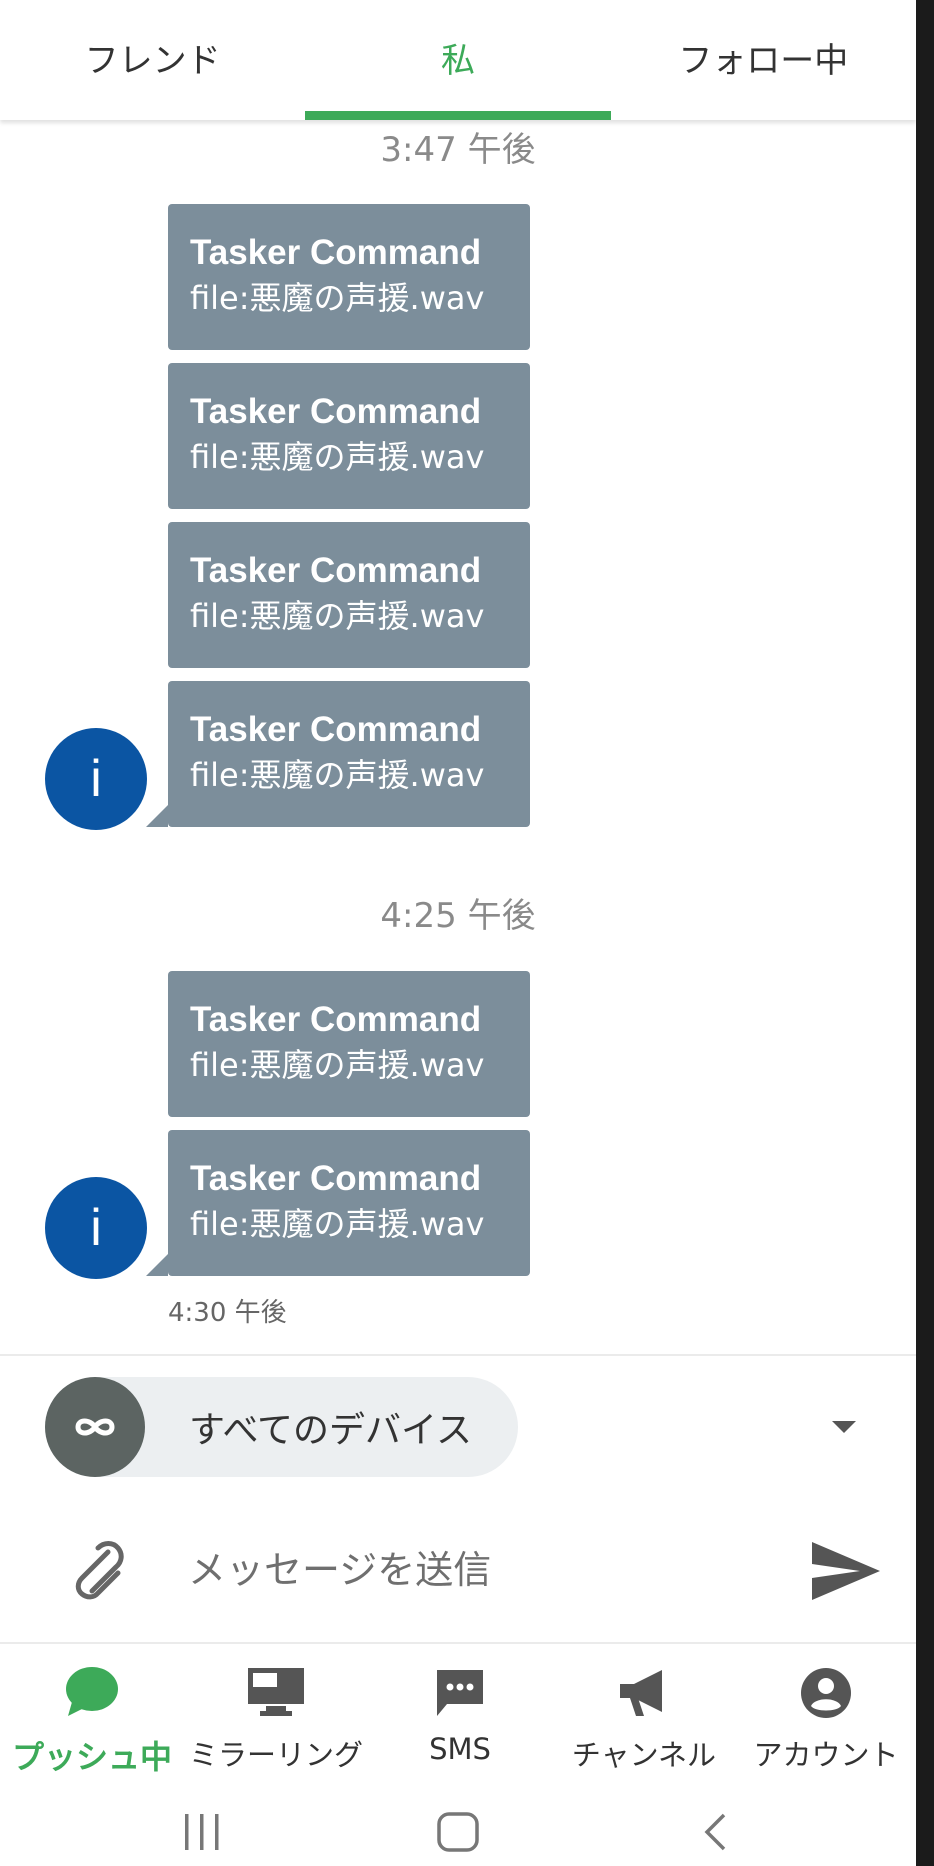  Describe the element at coordinates (925, 933) in the screenshot. I see `screen-edge` at that location.